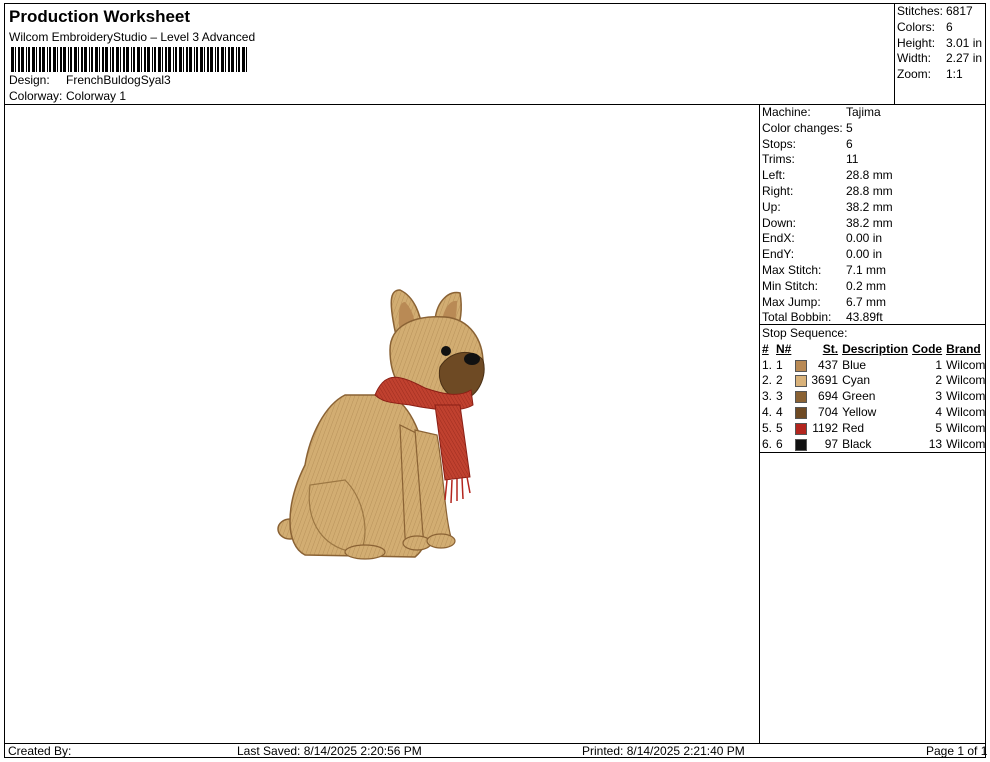 The height and width of the screenshot is (762, 990). Describe the element at coordinates (824, 301) in the screenshot. I see `info-row: Max Jump: 6.7 mm` at that location.